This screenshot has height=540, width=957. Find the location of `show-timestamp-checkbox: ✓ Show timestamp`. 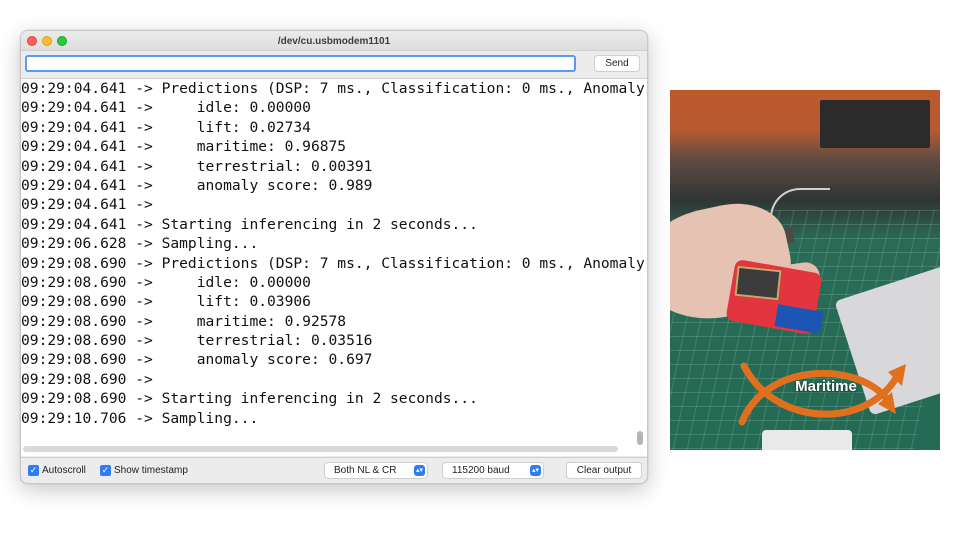

show-timestamp-checkbox: ✓ Show timestamp is located at coordinates (144, 471).